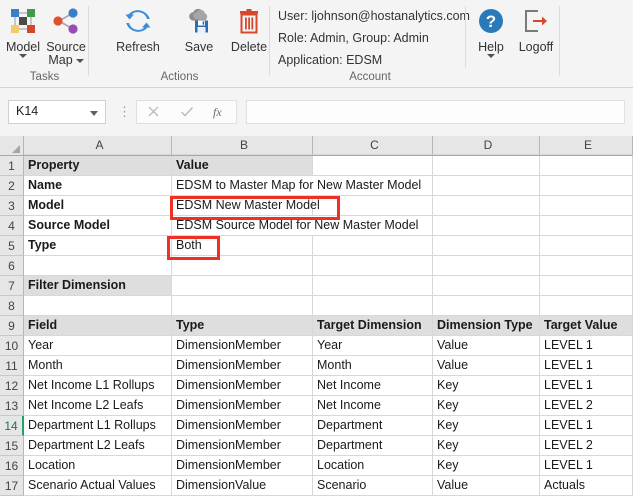 This screenshot has height=500, width=633. What do you see at coordinates (491, 56) in the screenshot?
I see `help-dropdown-chevron-icon` at bounding box center [491, 56].